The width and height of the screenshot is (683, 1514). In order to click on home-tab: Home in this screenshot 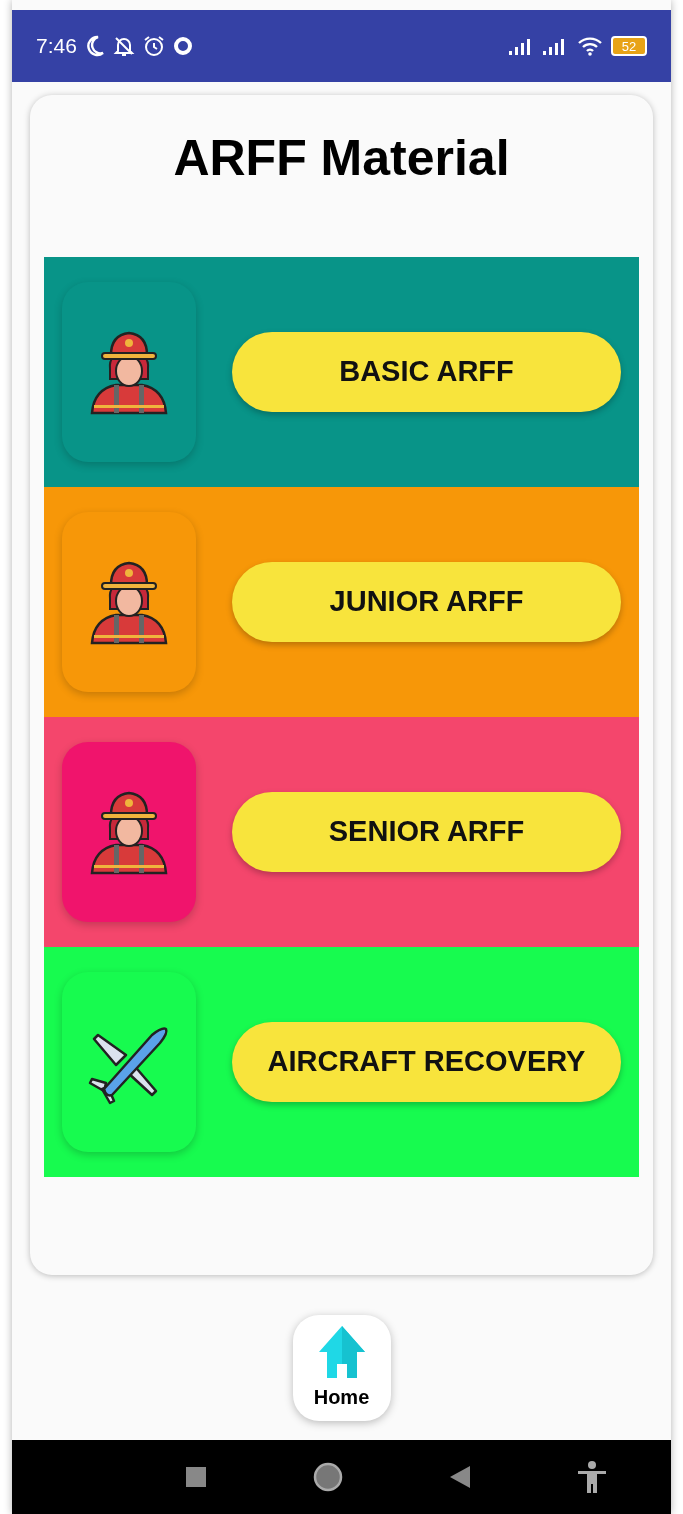, I will do `click(341, 1368)`.